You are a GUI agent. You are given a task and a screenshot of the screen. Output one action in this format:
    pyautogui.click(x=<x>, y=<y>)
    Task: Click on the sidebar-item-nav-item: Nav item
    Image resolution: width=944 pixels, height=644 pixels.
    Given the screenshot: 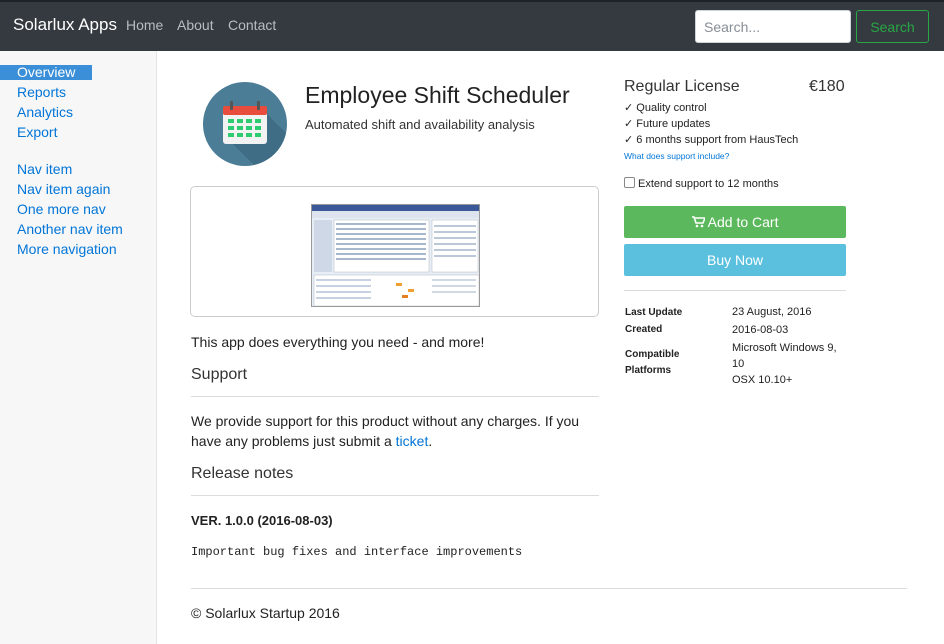 What is the action you would take?
    pyautogui.click(x=44, y=169)
    